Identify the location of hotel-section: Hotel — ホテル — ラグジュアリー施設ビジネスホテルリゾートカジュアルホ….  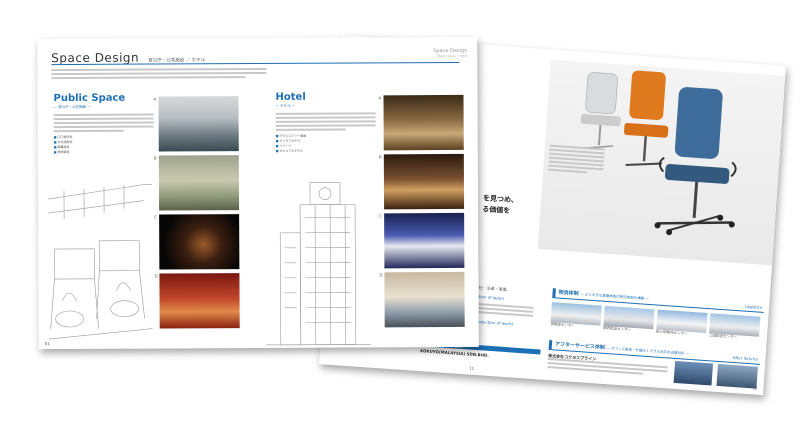
(325, 122).